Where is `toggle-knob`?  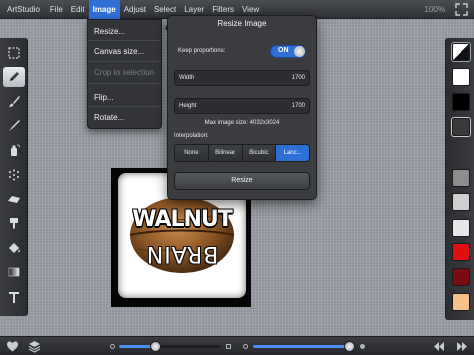 toggle-knob is located at coordinates (299, 51).